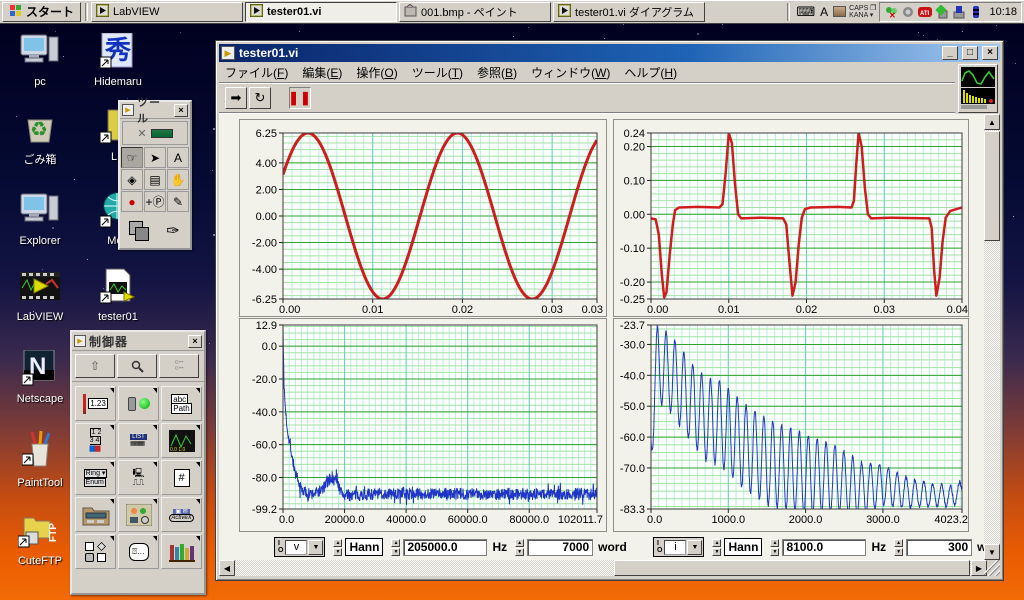 The height and width of the screenshot is (600, 1024). What do you see at coordinates (137, 366) in the screenshot?
I see `search-icon` at bounding box center [137, 366].